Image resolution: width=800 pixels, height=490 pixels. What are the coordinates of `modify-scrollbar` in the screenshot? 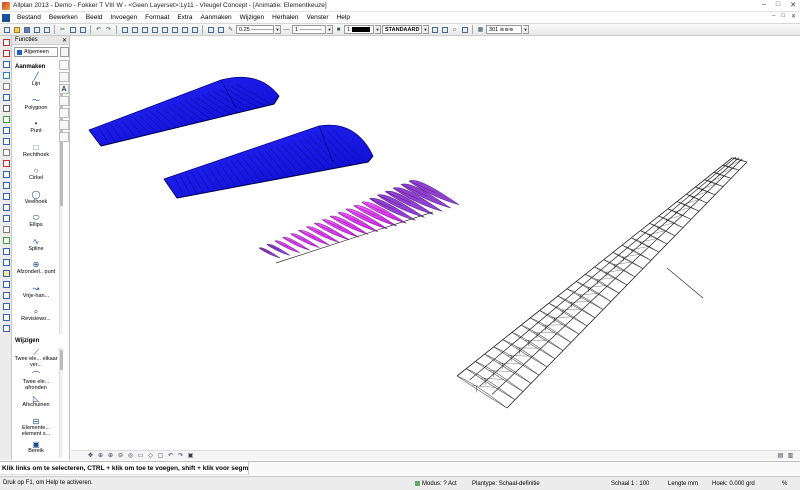 It's located at (61, 403).